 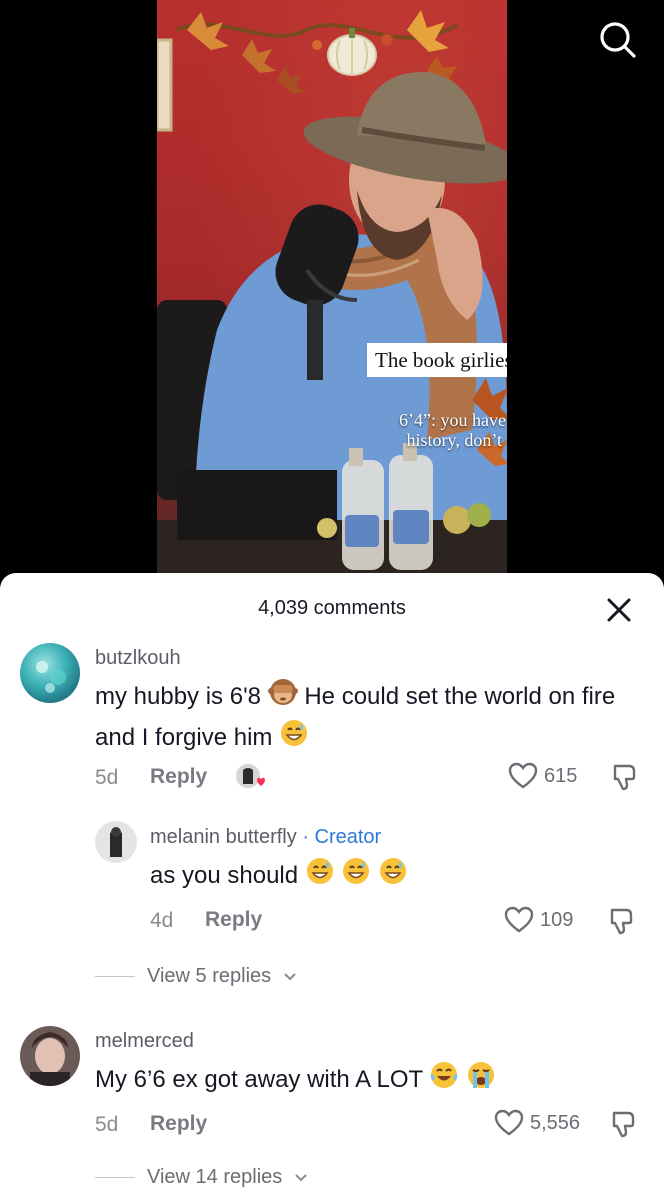 I want to click on reply-text: as you should, so click(x=279, y=876).